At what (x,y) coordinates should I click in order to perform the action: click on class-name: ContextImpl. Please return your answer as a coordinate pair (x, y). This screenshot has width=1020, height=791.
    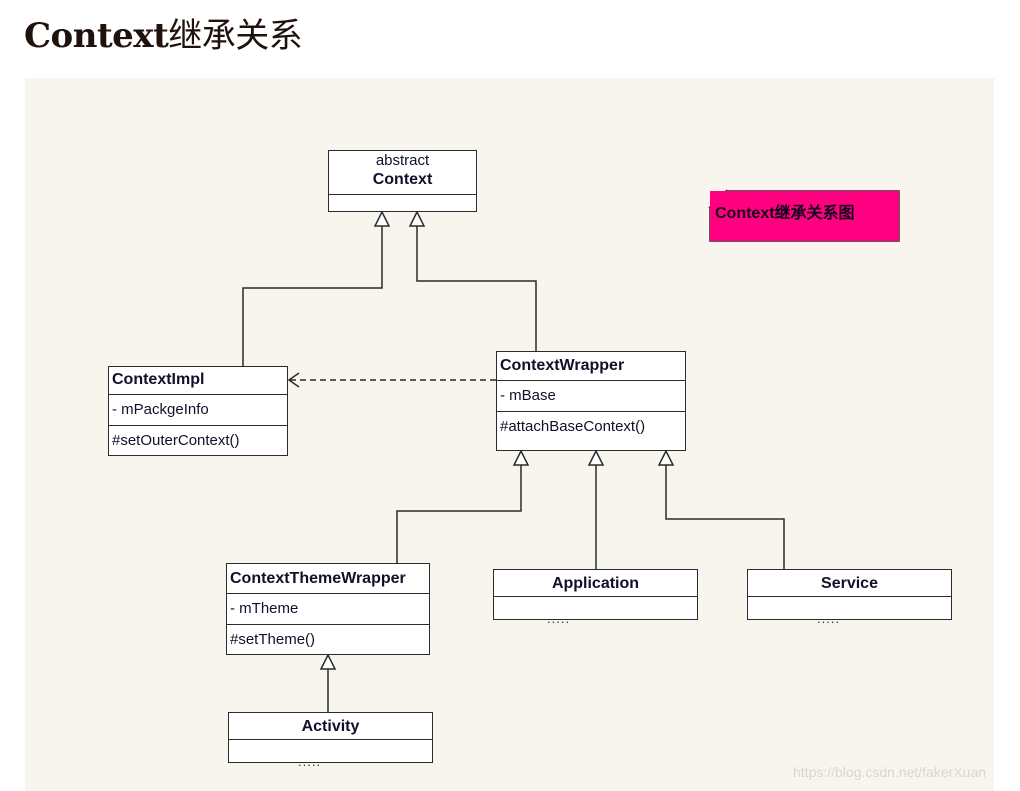
    Looking at the image, I should click on (198, 381).